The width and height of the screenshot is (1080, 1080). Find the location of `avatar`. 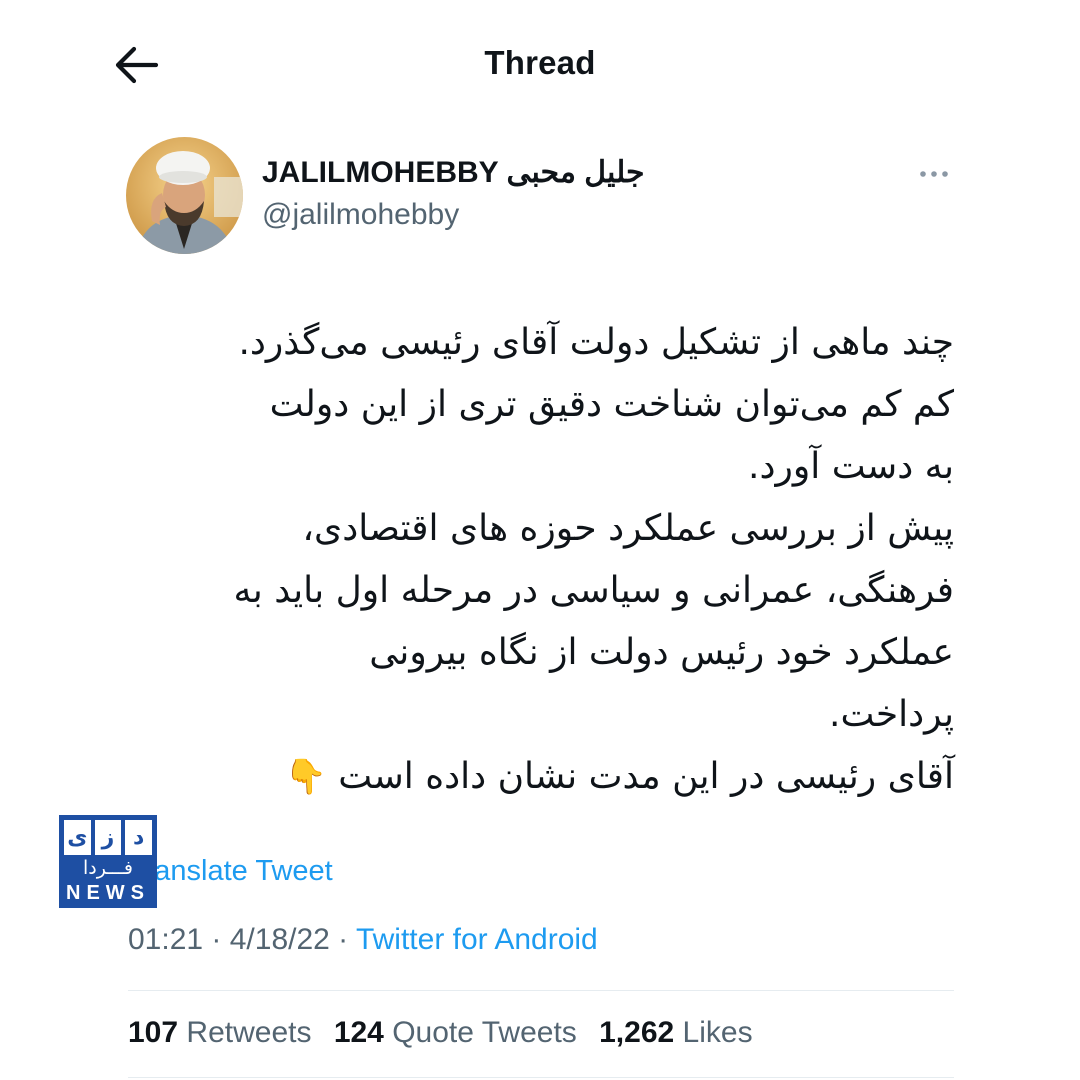

avatar is located at coordinates (184, 195).